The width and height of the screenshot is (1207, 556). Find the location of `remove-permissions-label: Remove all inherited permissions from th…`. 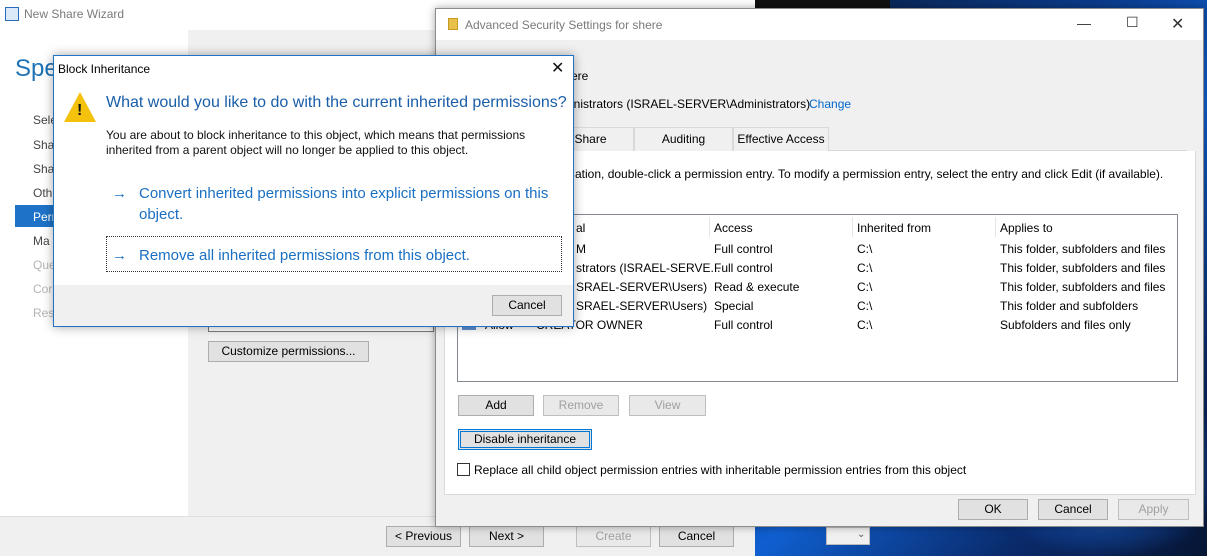

remove-permissions-label: Remove all inherited permissions from th… is located at coordinates (304, 255).